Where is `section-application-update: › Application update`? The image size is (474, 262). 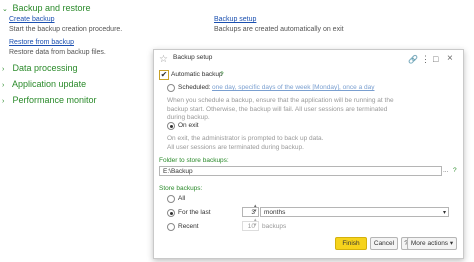 section-application-update: › Application update is located at coordinates (44, 84).